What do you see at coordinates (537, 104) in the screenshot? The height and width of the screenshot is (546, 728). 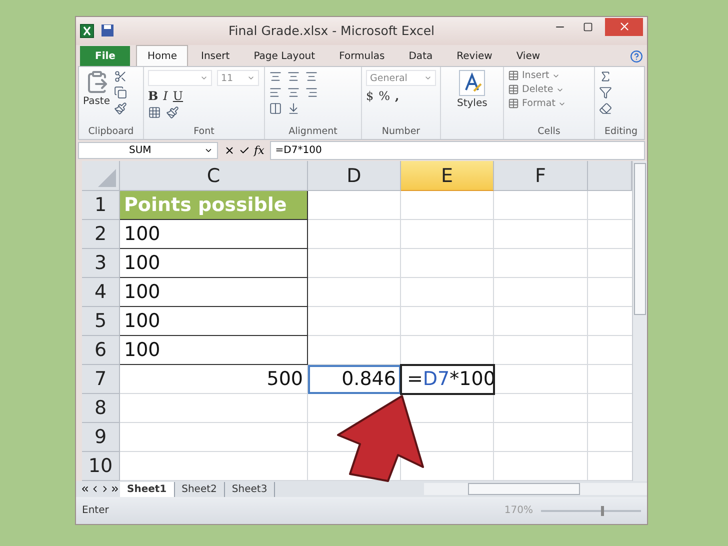 I see `cells-menu-button: Format` at bounding box center [537, 104].